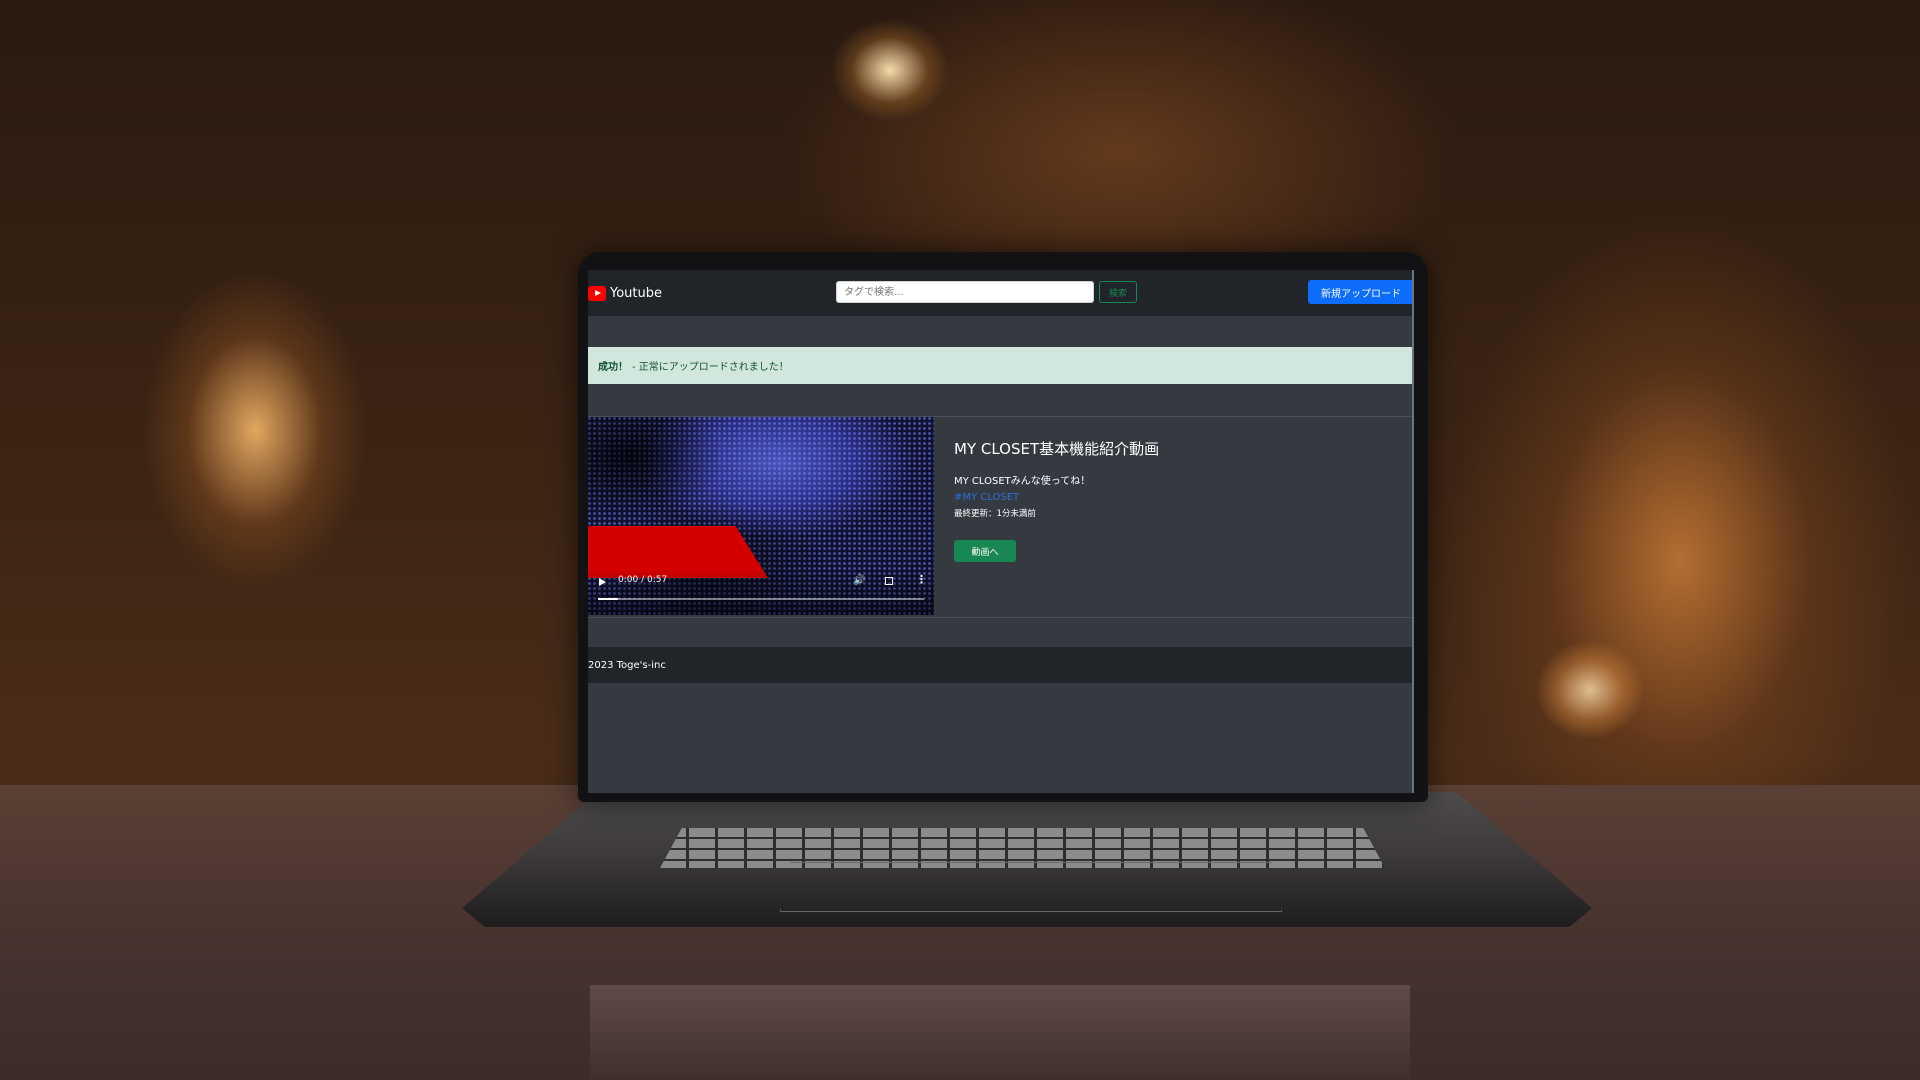 The width and height of the screenshot is (1920, 1080). What do you see at coordinates (761, 599) in the screenshot?
I see `player-progress-bar` at bounding box center [761, 599].